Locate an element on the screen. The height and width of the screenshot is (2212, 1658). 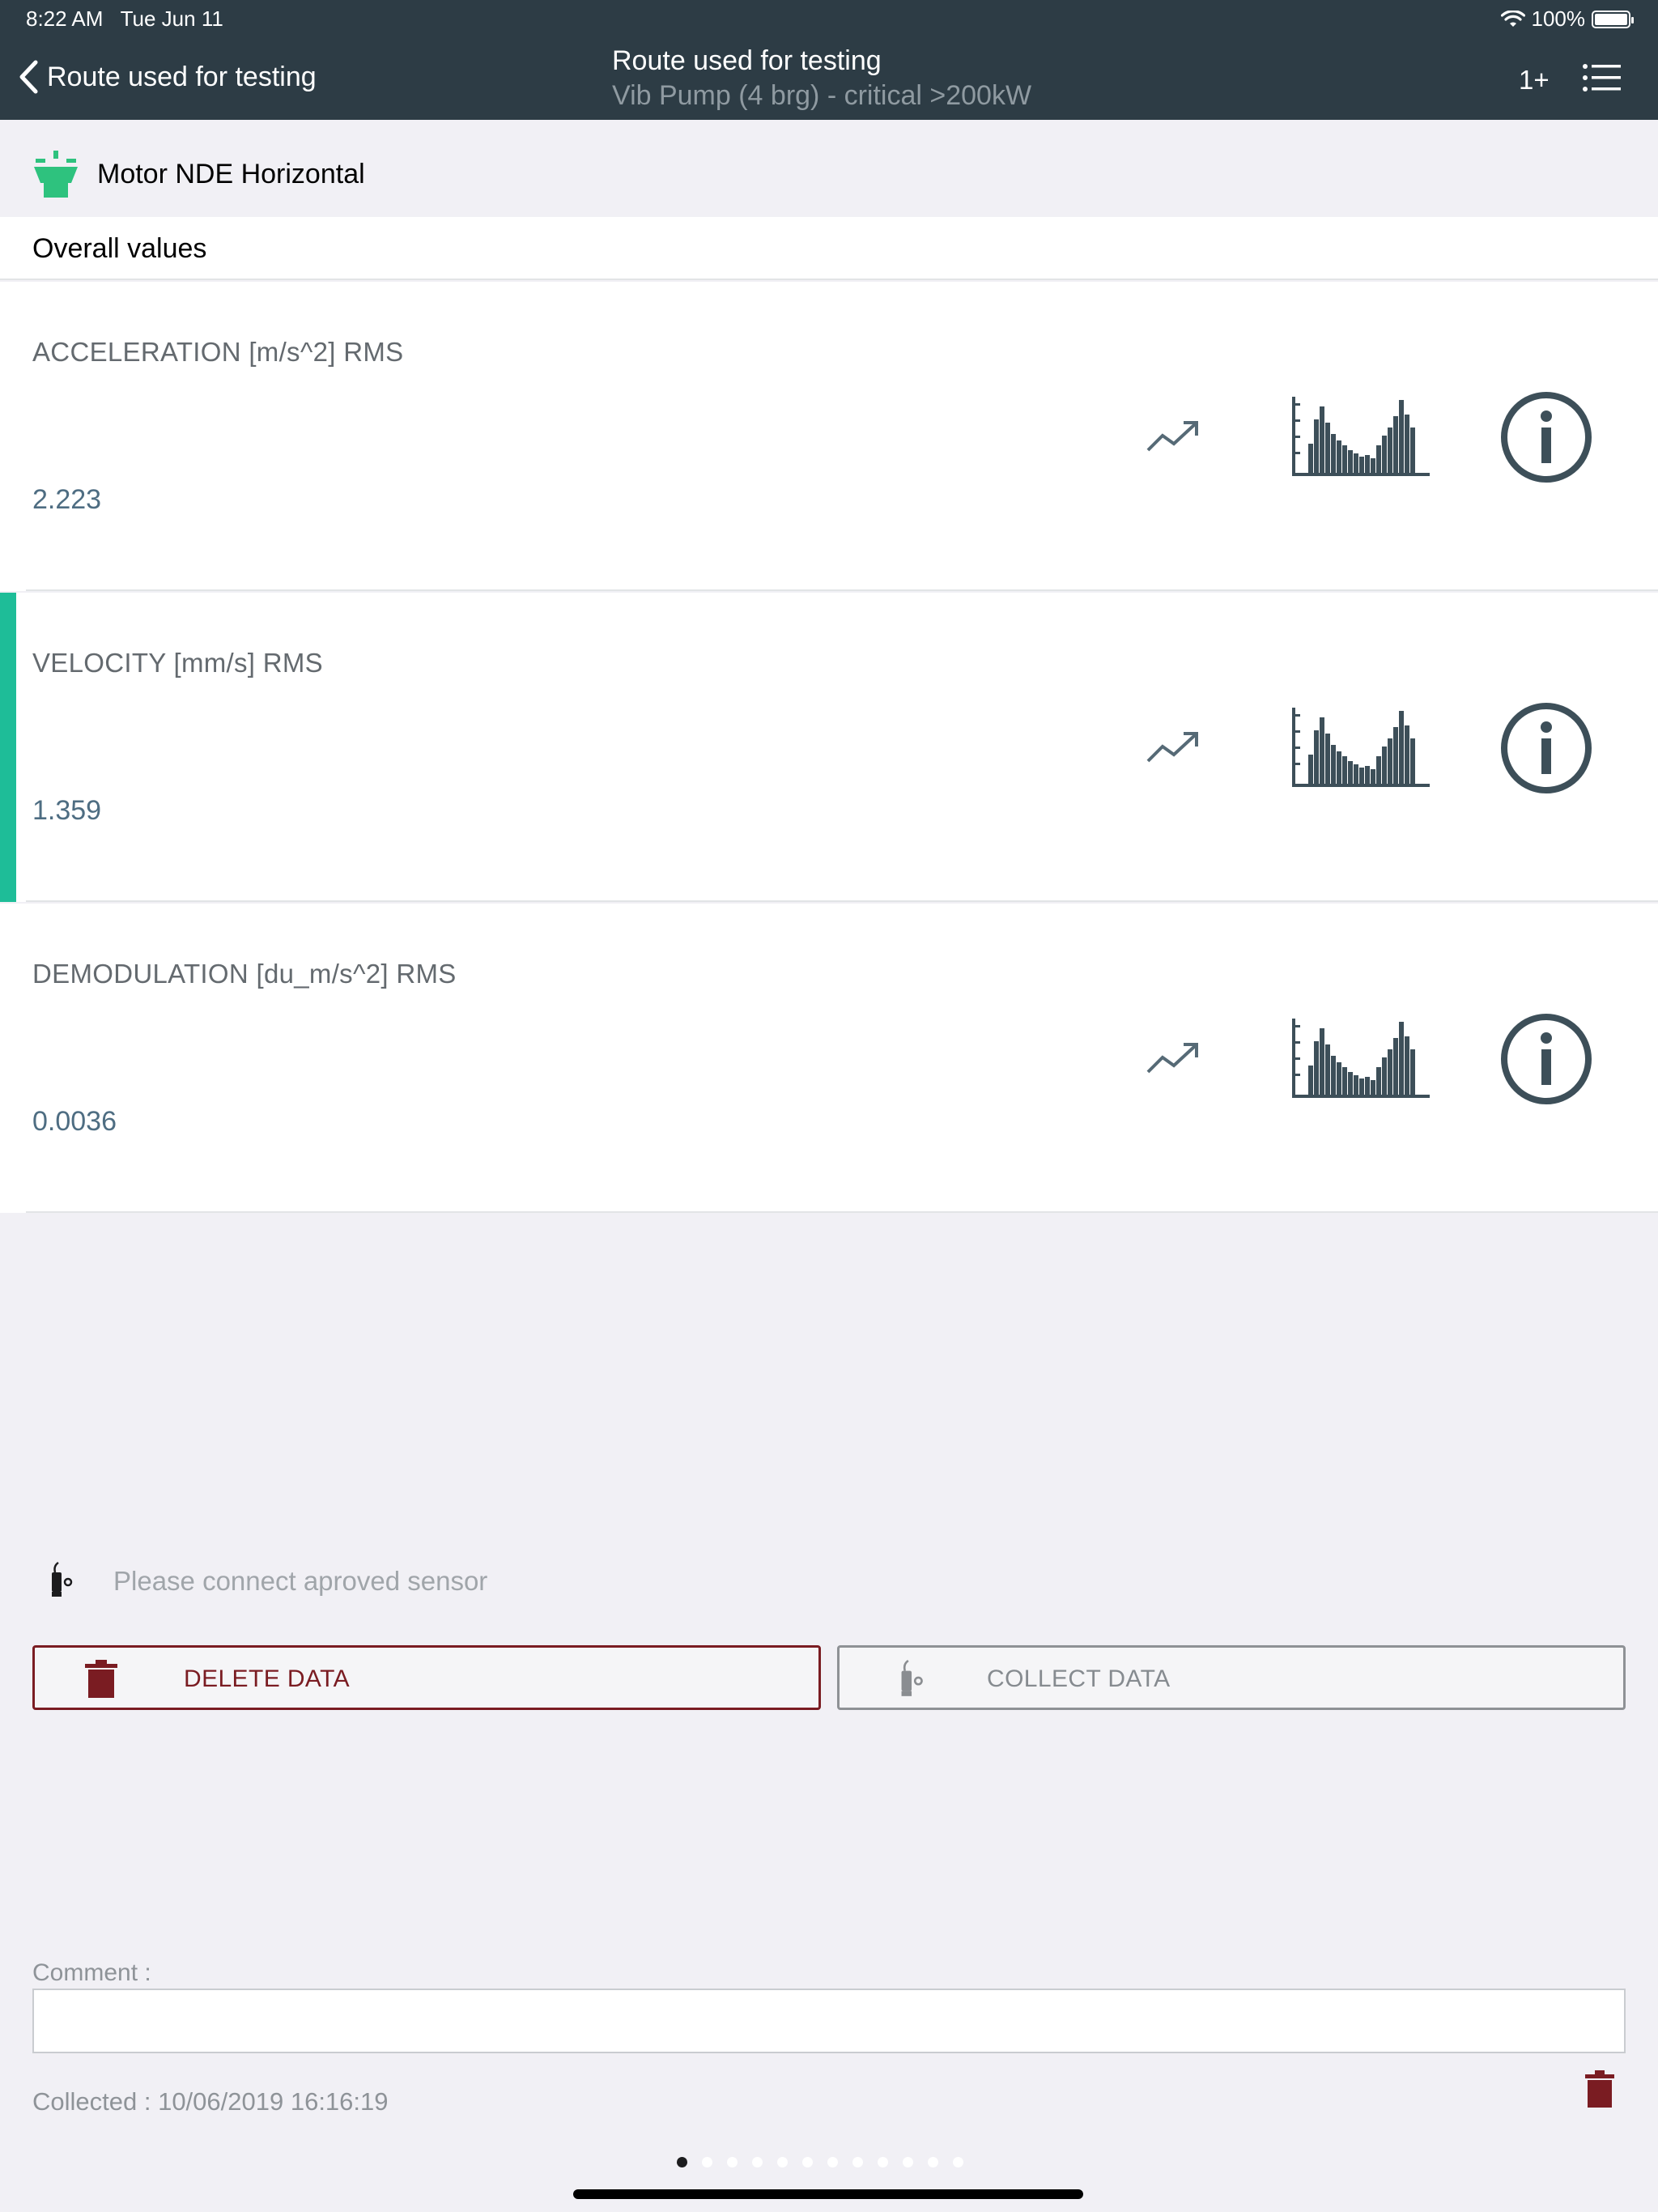
status-indicators: 100% is located at coordinates (1567, 19).